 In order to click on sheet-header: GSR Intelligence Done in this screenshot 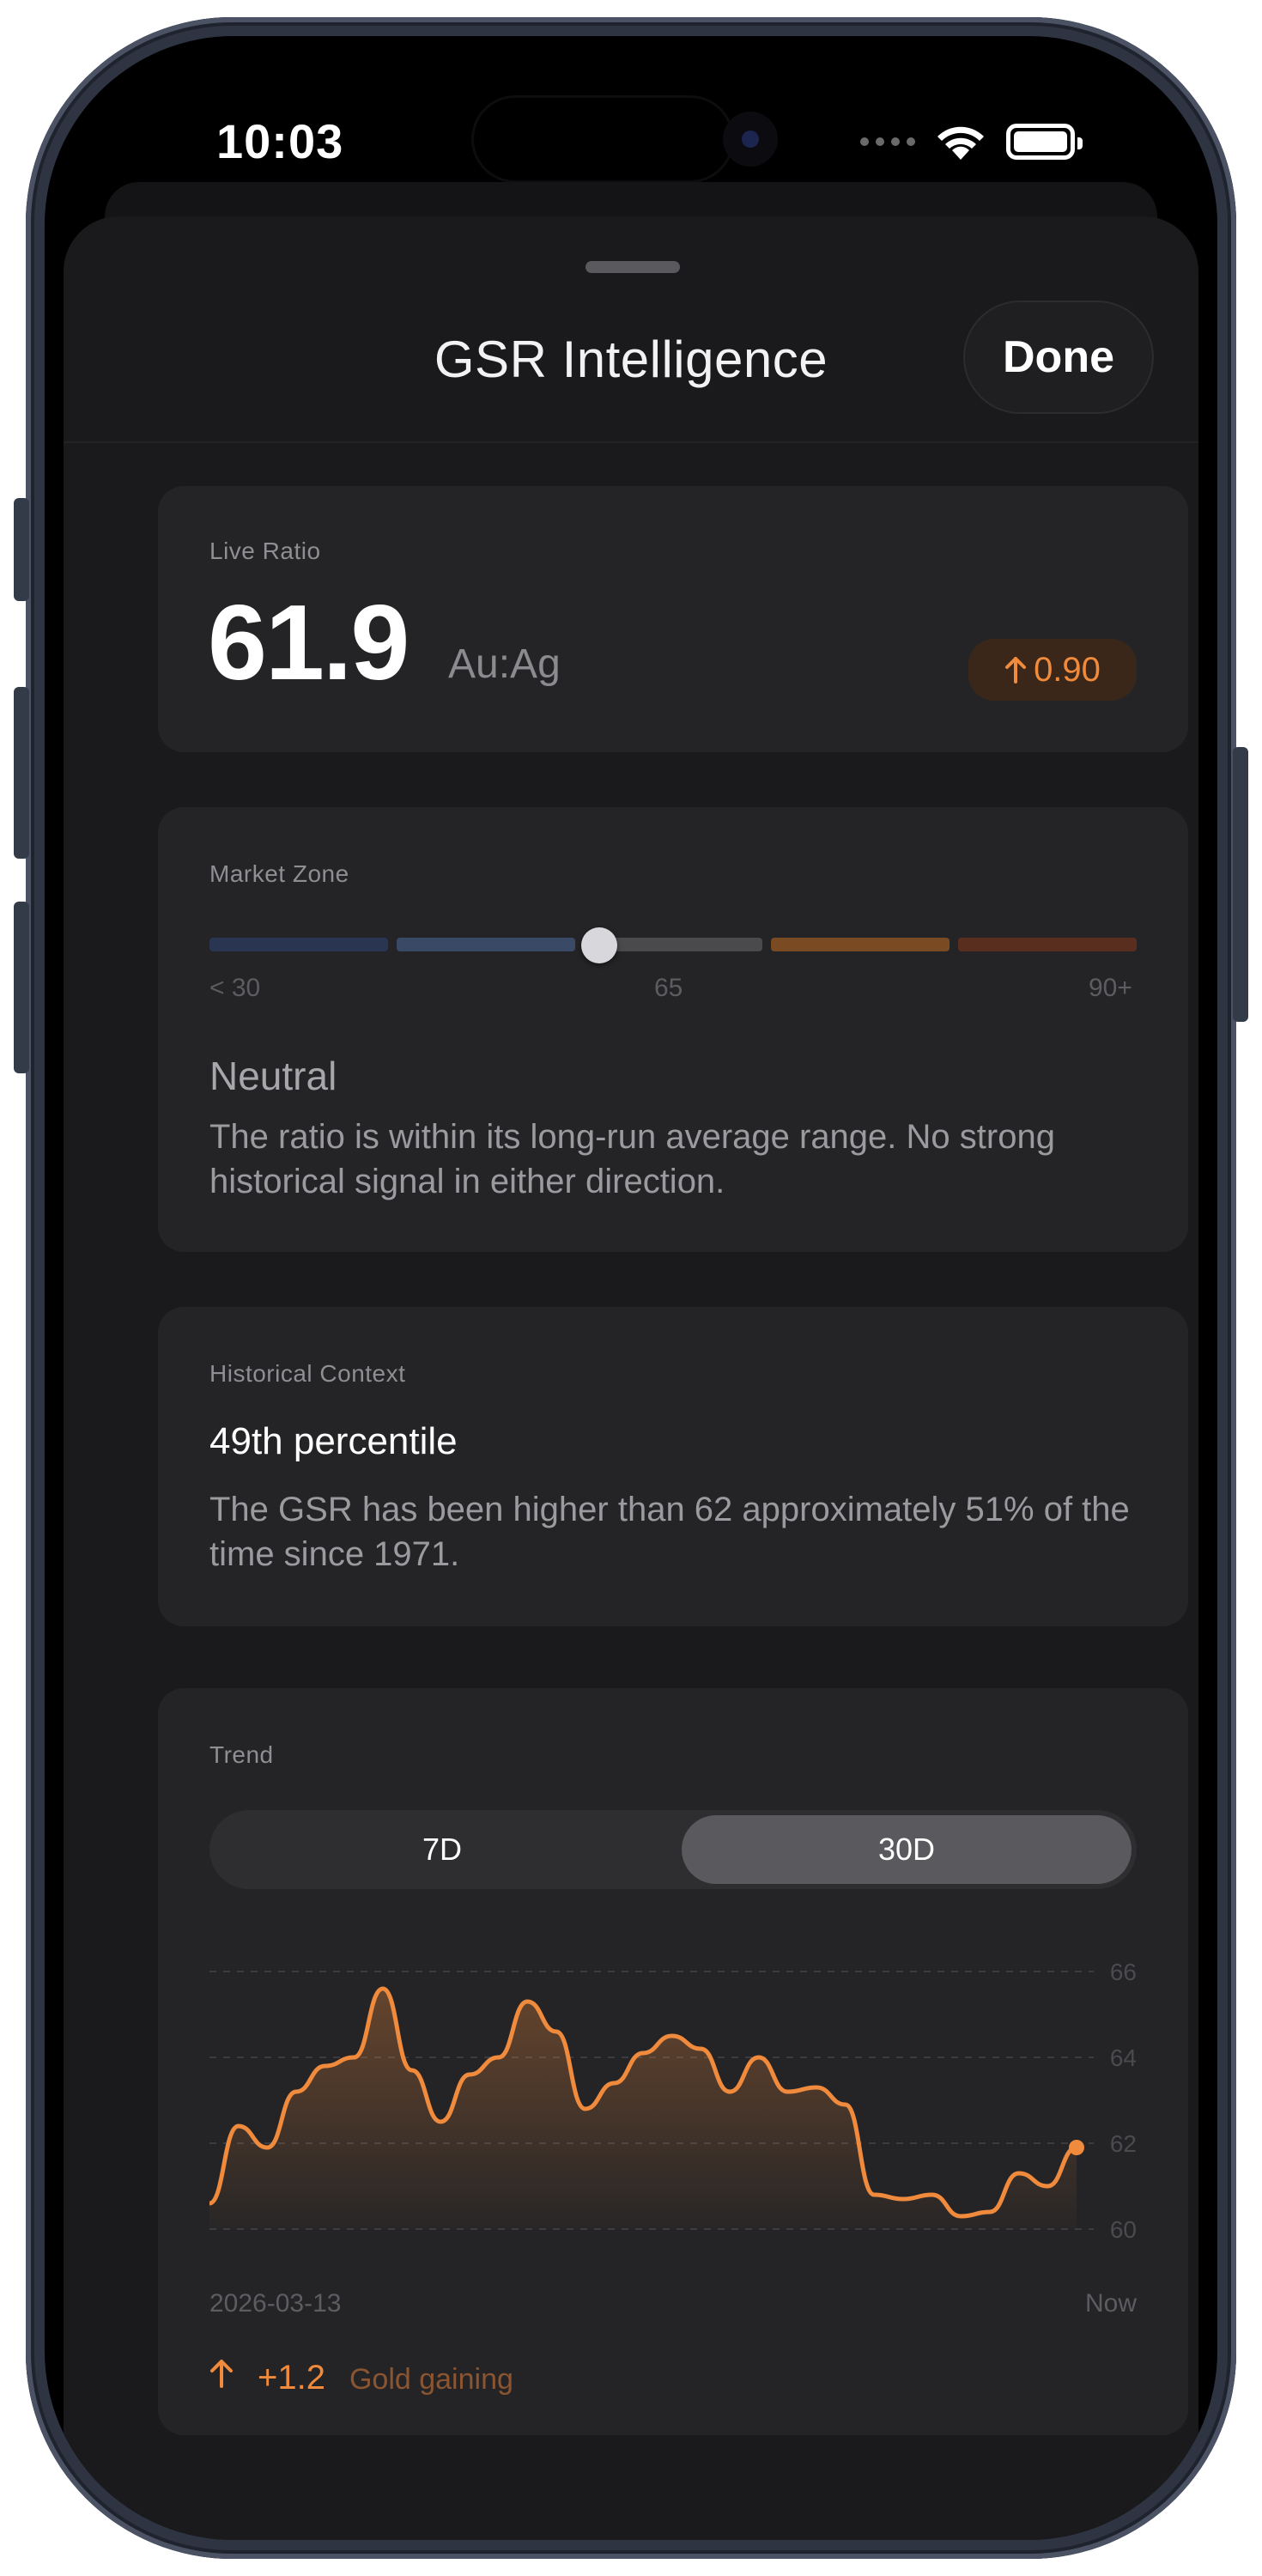, I will do `click(631, 329)`.